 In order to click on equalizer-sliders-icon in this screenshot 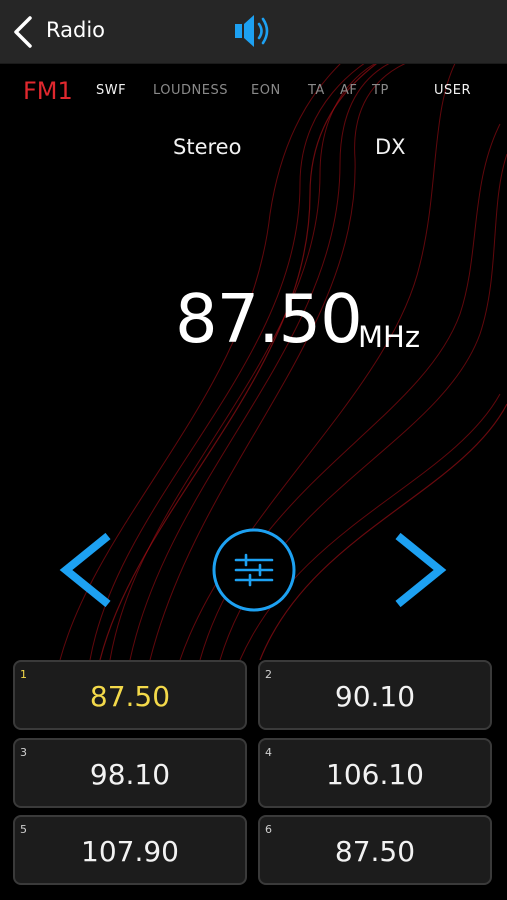, I will do `click(254, 570)`.